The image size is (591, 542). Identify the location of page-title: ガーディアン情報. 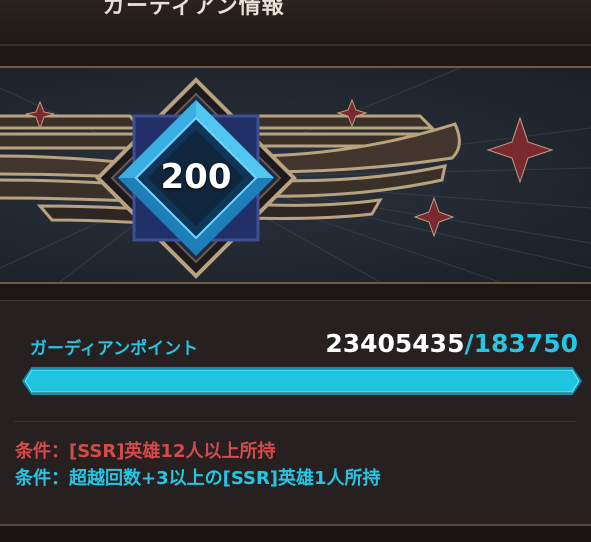
(194, 9).